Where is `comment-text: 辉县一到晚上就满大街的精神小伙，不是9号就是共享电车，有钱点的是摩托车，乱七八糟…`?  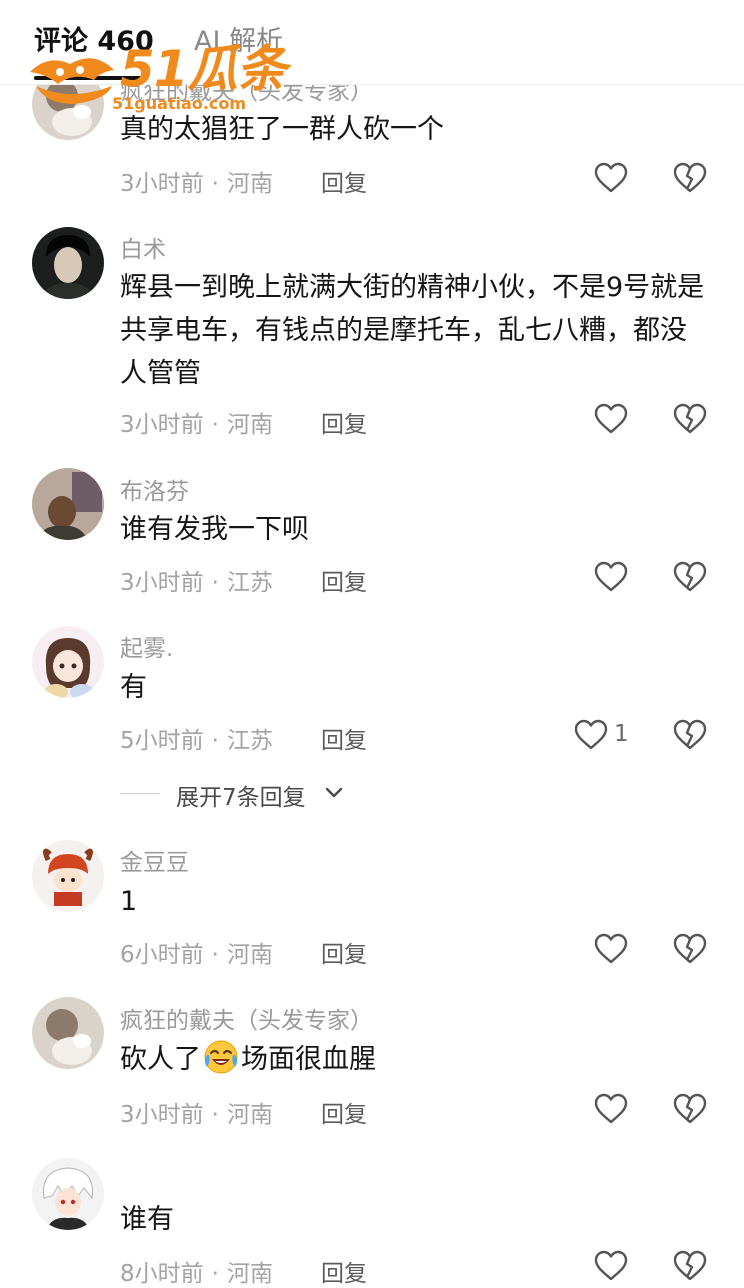
comment-text: 辉县一到晚上就满大街的精神小伙，不是9号就是共享电车，有钱点的是摩托车，乱七八糟… is located at coordinates (412, 330).